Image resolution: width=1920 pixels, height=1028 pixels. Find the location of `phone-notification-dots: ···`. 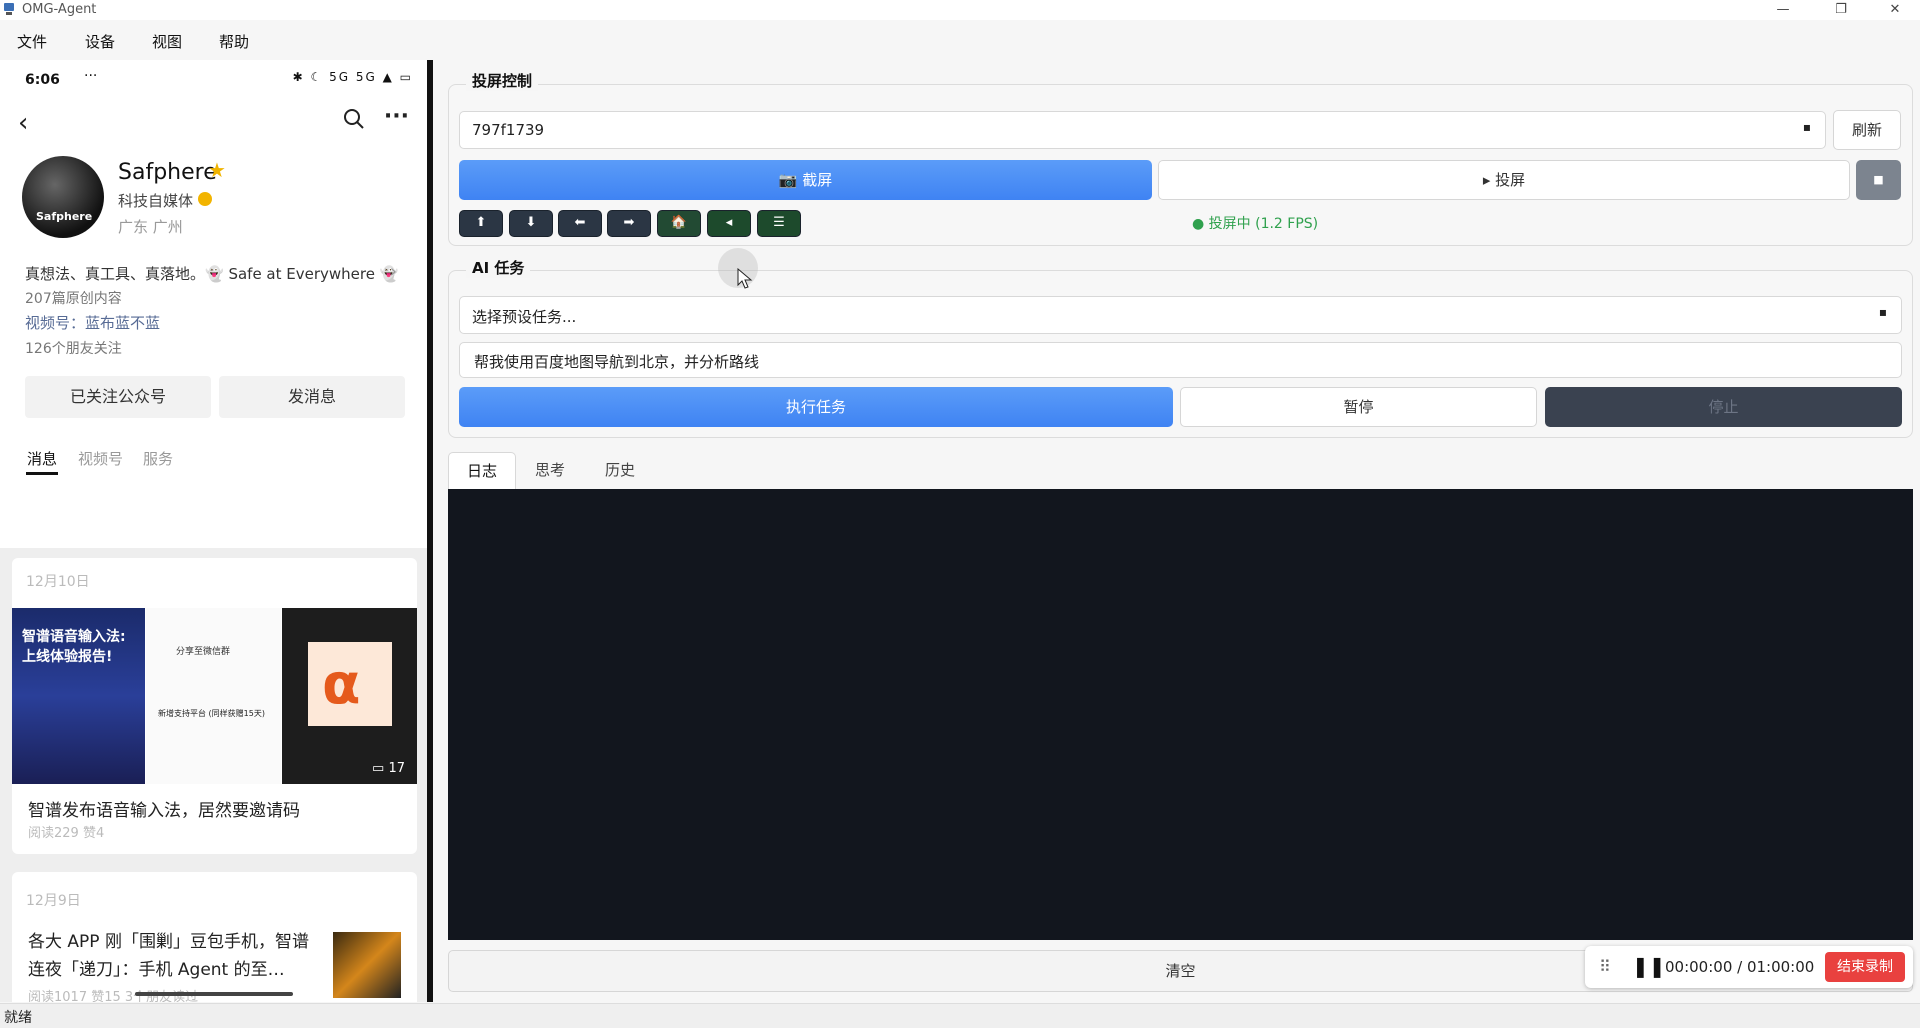

phone-notification-dots: ··· is located at coordinates (91, 76).